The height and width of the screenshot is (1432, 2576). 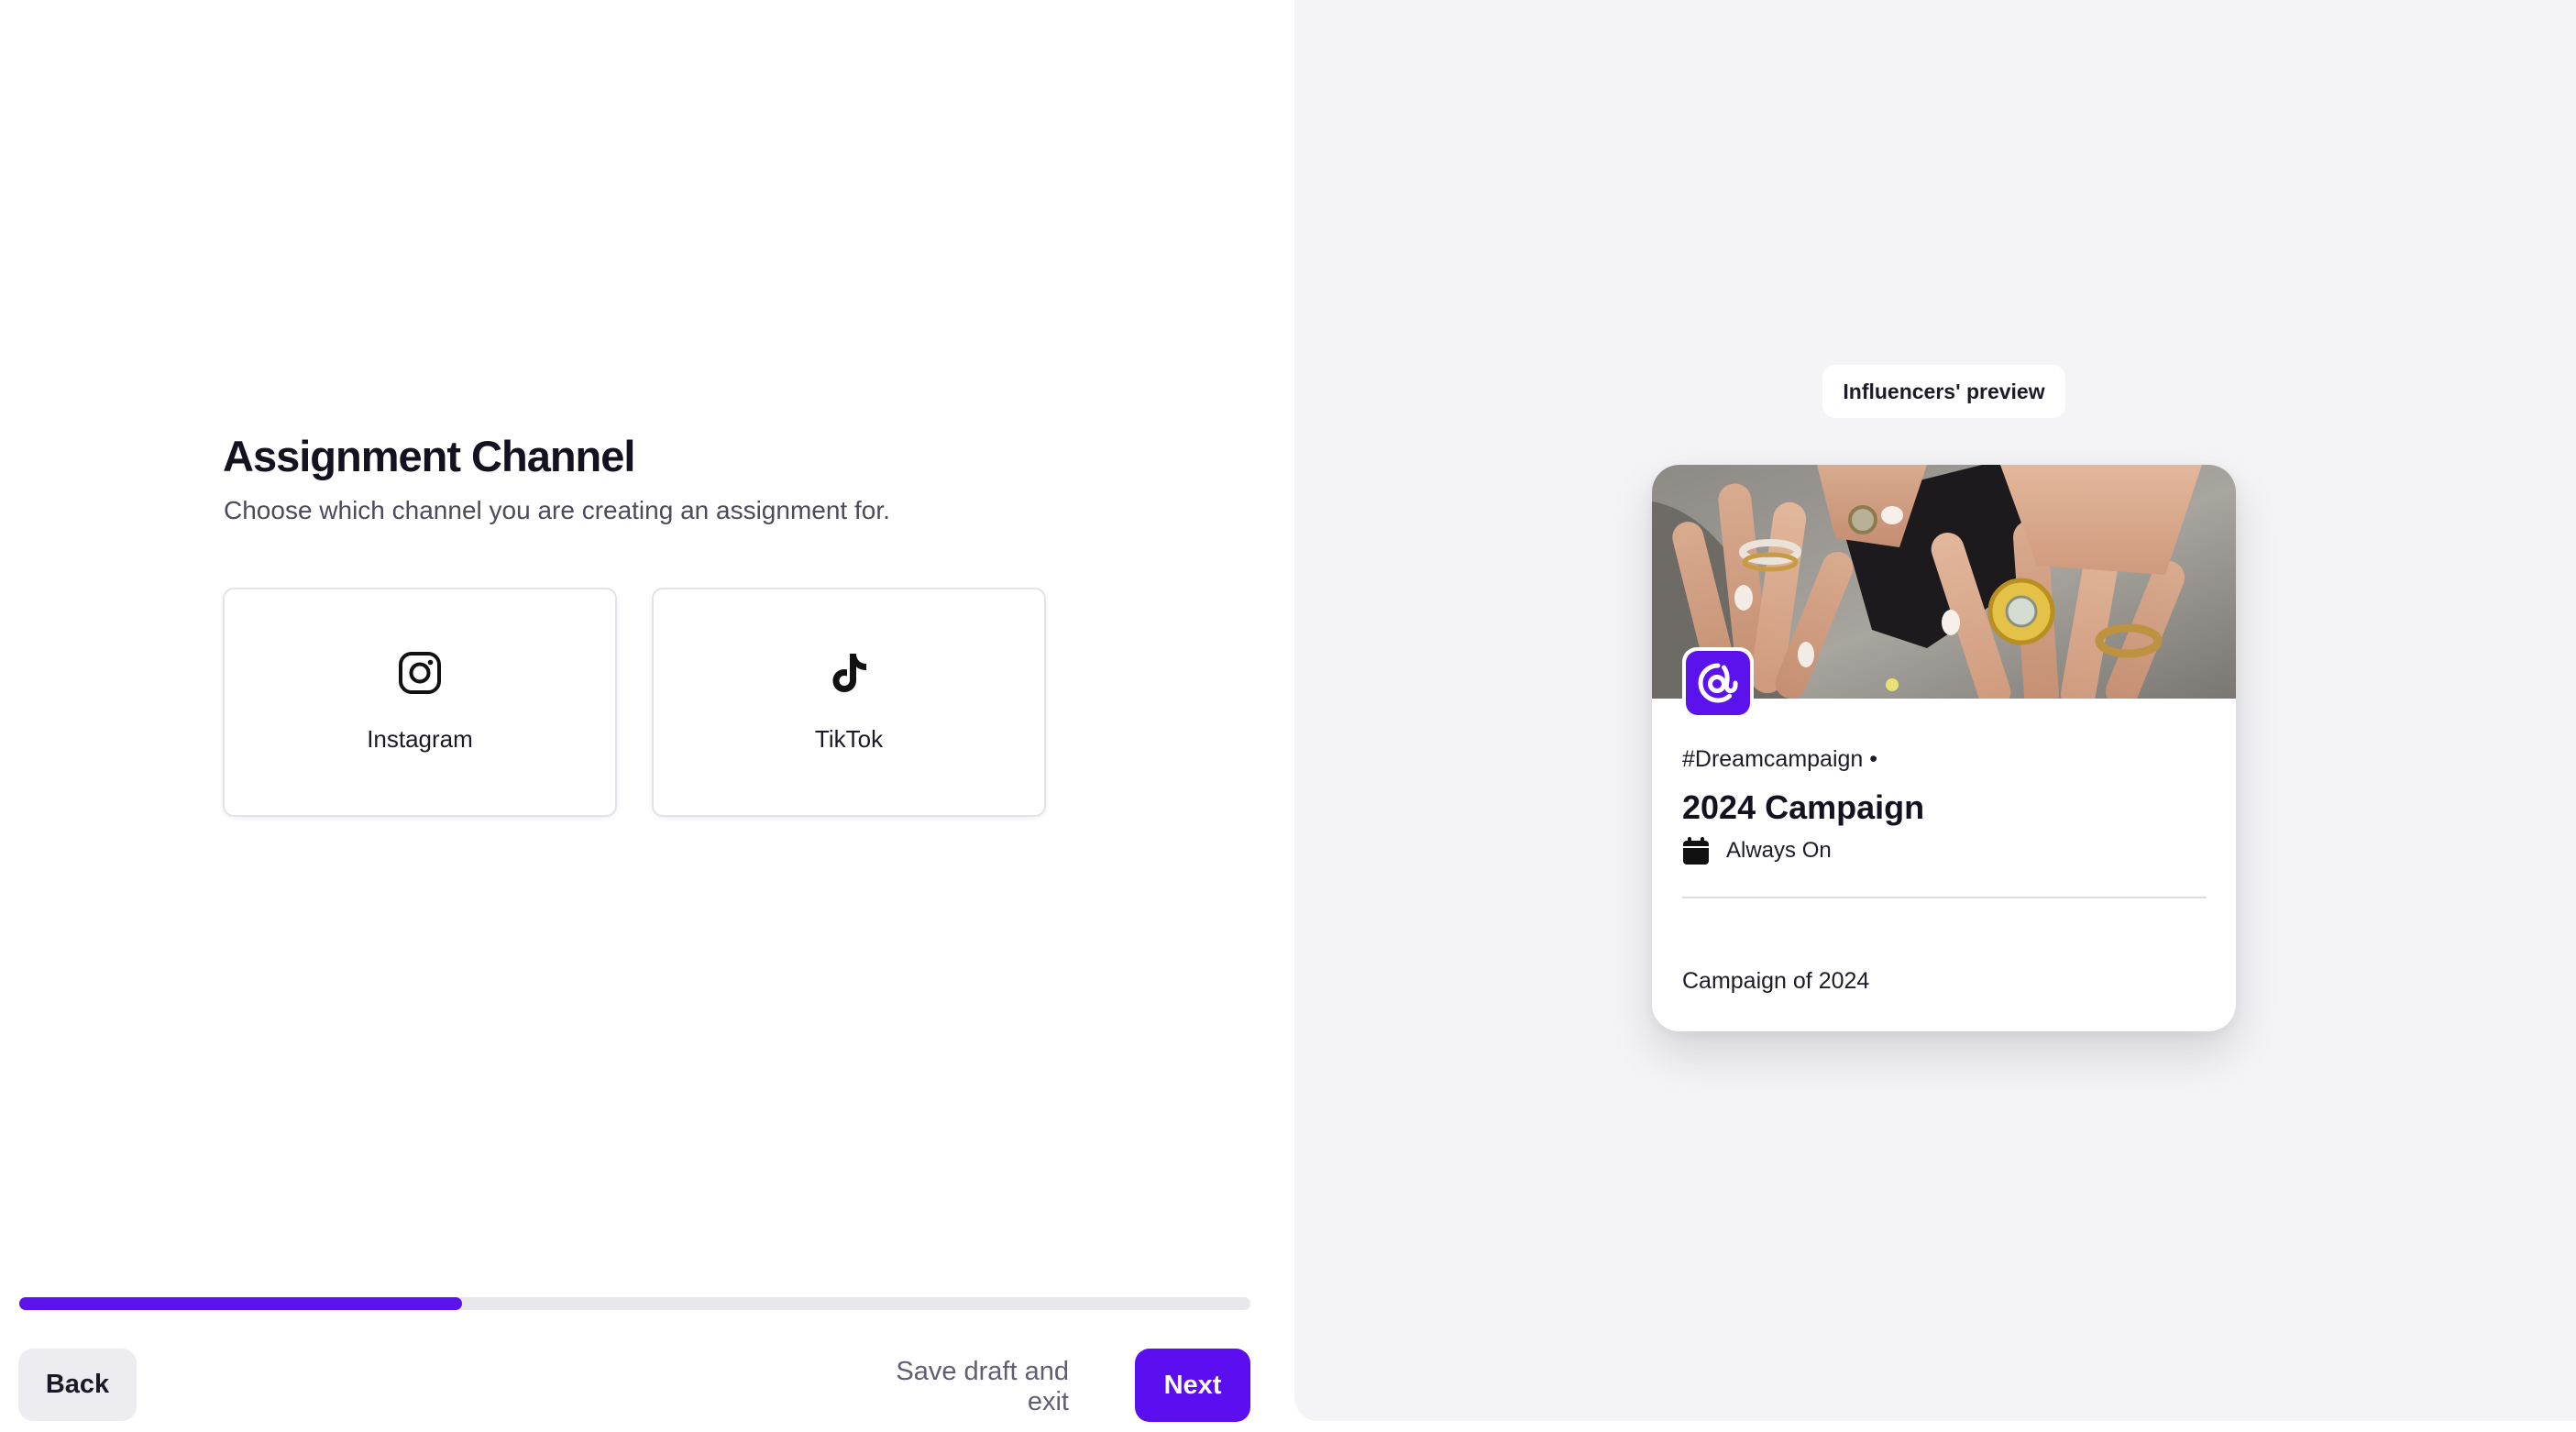 I want to click on brand-at-icon, so click(x=1718, y=683).